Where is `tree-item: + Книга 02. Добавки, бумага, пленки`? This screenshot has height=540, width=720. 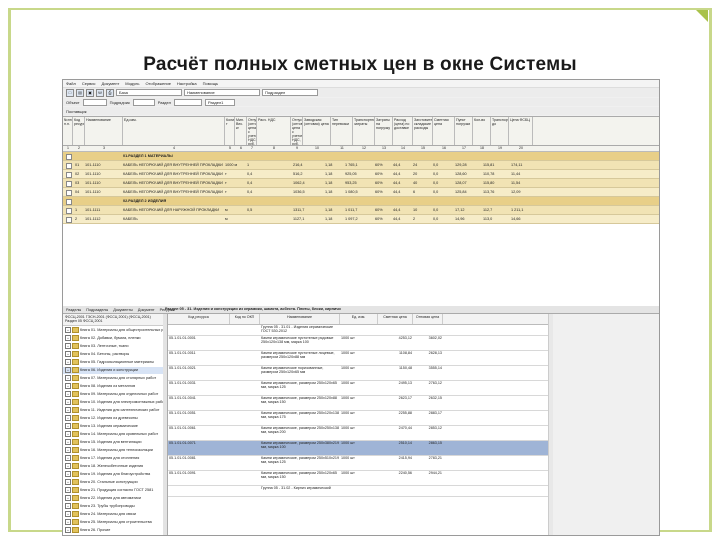 tree-item: + Книга 02. Добавки, бумага, пленки is located at coordinates (115, 338).